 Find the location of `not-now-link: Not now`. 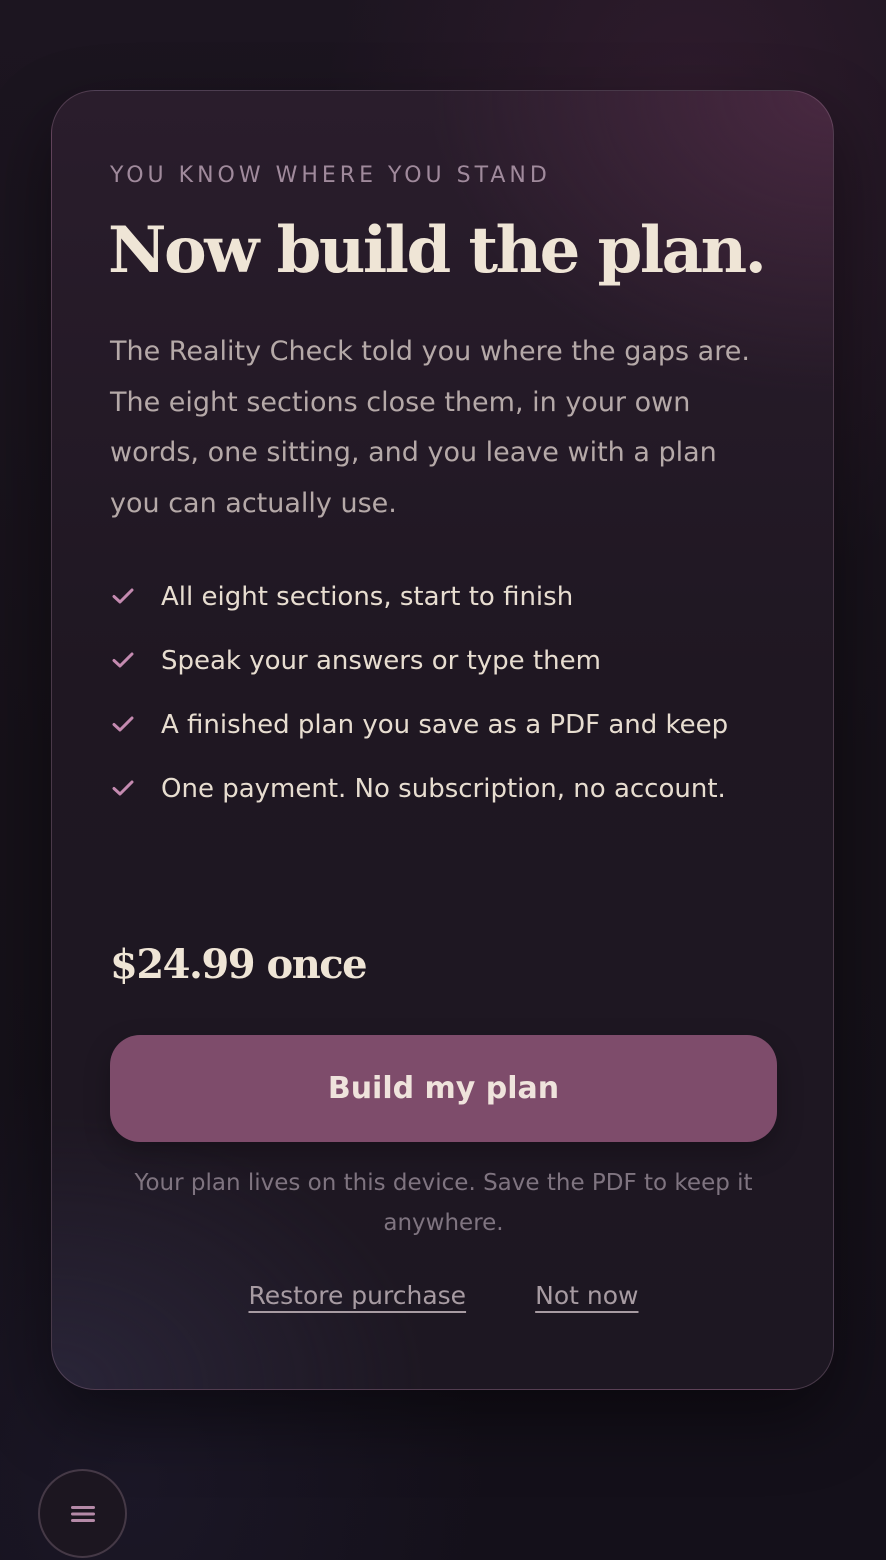

not-now-link: Not now is located at coordinates (586, 1295).